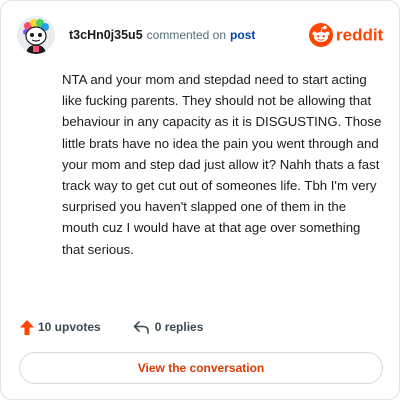 The image size is (400, 400). I want to click on reply-icon, so click(141, 327).